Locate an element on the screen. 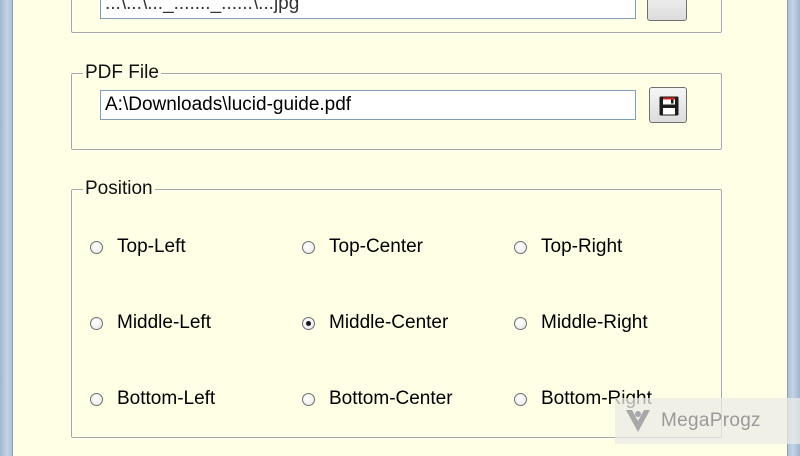 The image size is (800, 456). pdf-file-legend: PDF File is located at coordinates (122, 72).